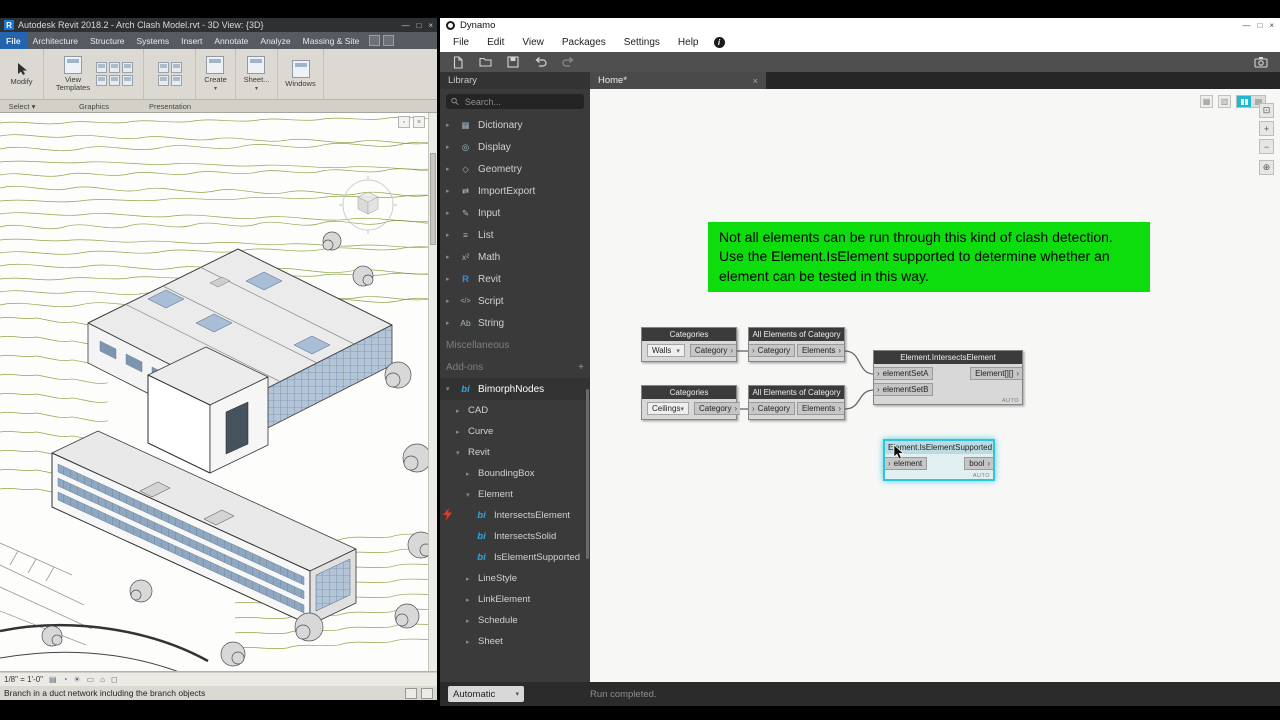 Image resolution: width=1280 pixels, height=720 pixels. I want to click on library-section-list: ▸ ≡ List, so click(515, 235).